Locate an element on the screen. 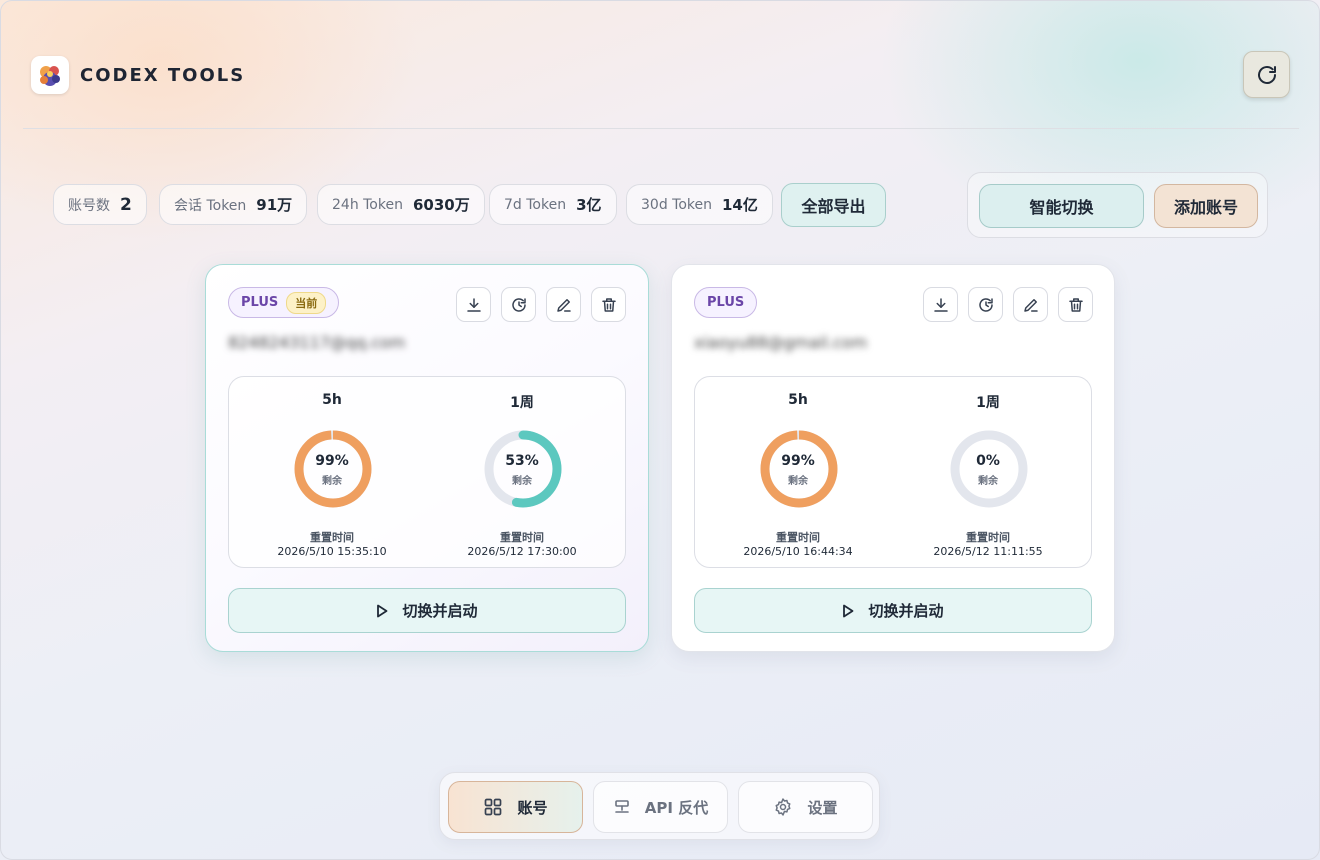 The width and height of the screenshot is (1320, 860). nav-tab-accounts: 账号 is located at coordinates (515, 807).